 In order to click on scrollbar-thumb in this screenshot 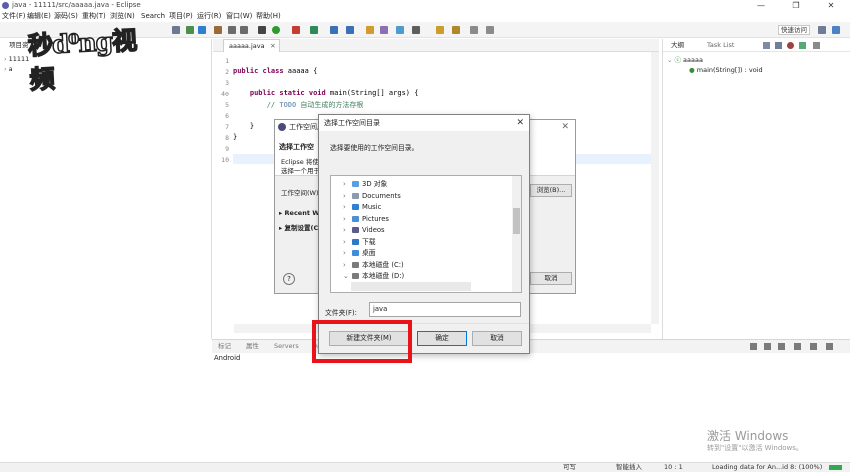, I will do `click(516, 221)`.